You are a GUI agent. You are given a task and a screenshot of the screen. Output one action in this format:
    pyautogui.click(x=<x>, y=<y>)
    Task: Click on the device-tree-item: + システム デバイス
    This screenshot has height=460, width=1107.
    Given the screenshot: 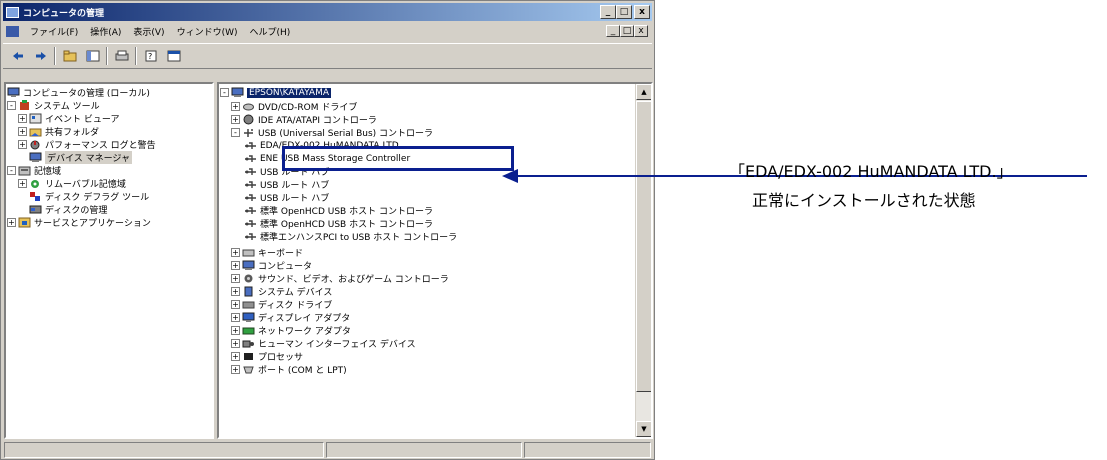 What is the action you would take?
    pyautogui.click(x=281, y=291)
    